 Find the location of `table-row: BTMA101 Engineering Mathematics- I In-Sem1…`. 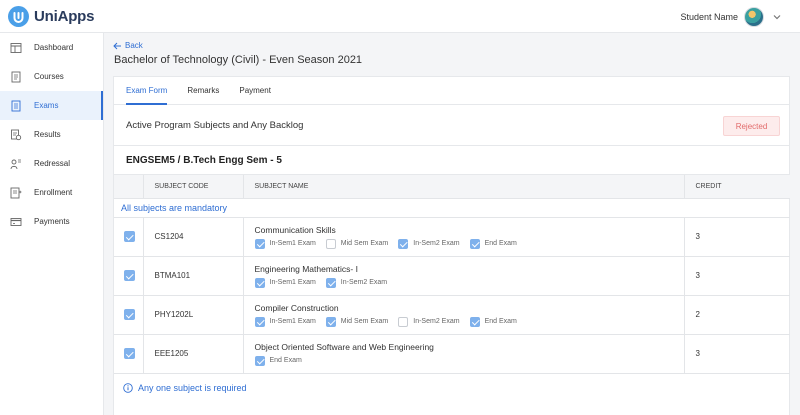

table-row: BTMA101 Engineering Mathematics- I In-Sem1… is located at coordinates (452, 276).